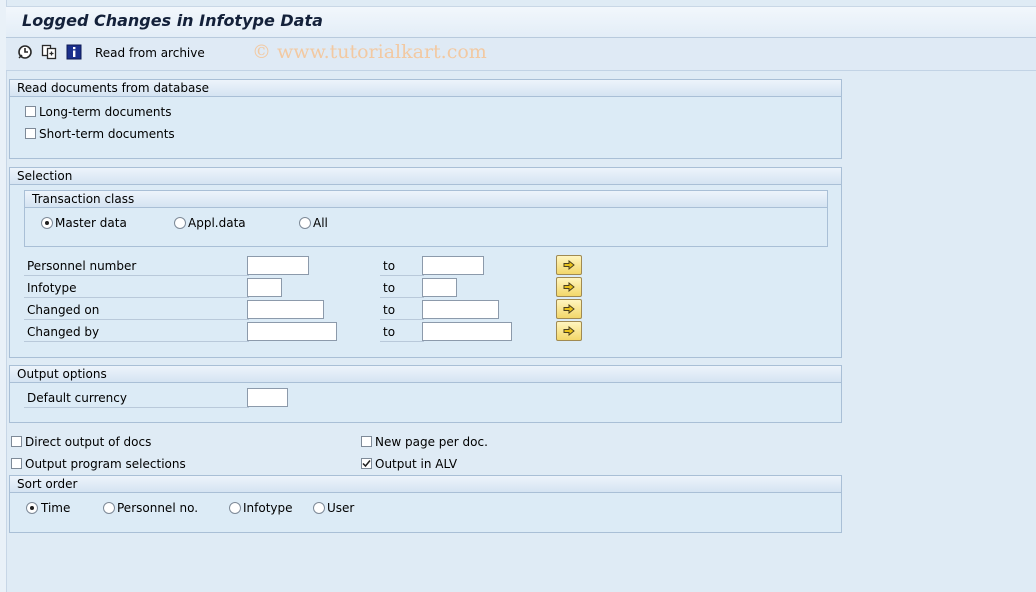 This screenshot has width=1036, height=592. I want to click on output-options-group: Output options Default currency, so click(425, 394).